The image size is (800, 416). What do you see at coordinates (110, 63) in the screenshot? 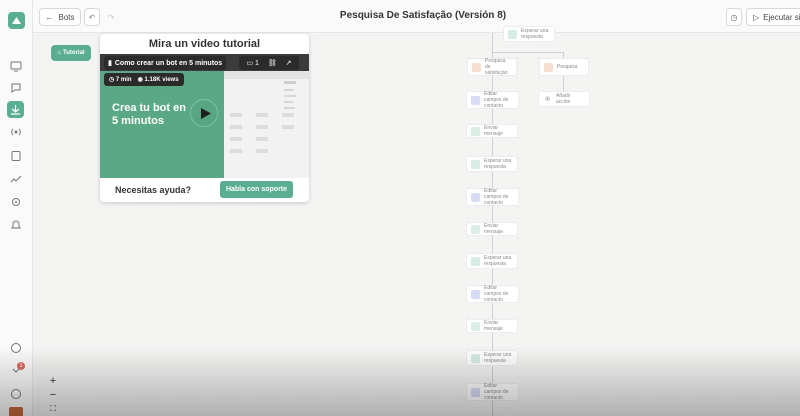
I see `presenter-icon: ▮` at bounding box center [110, 63].